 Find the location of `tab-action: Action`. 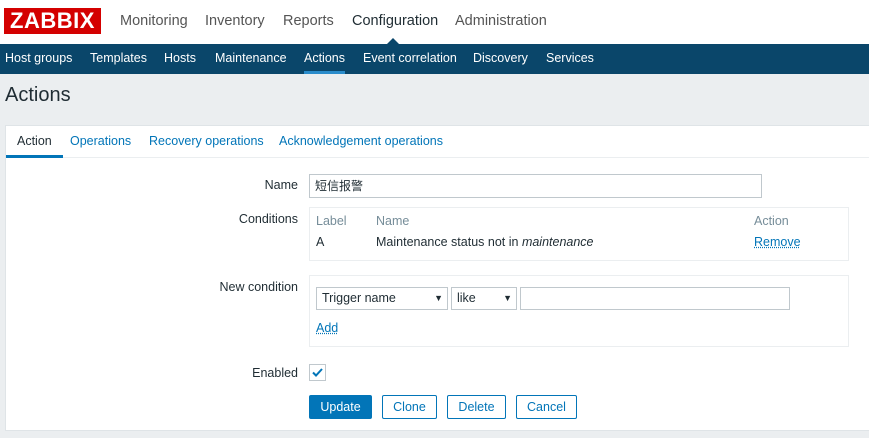

tab-action: Action is located at coordinates (34, 142).